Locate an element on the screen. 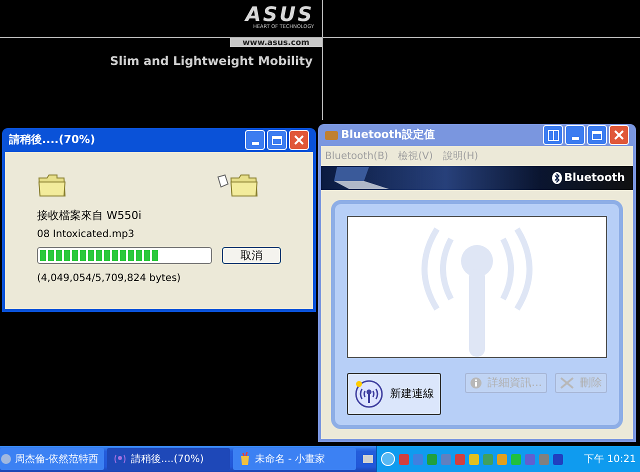  menu-item: Bluetooth(B) is located at coordinates (356, 156).